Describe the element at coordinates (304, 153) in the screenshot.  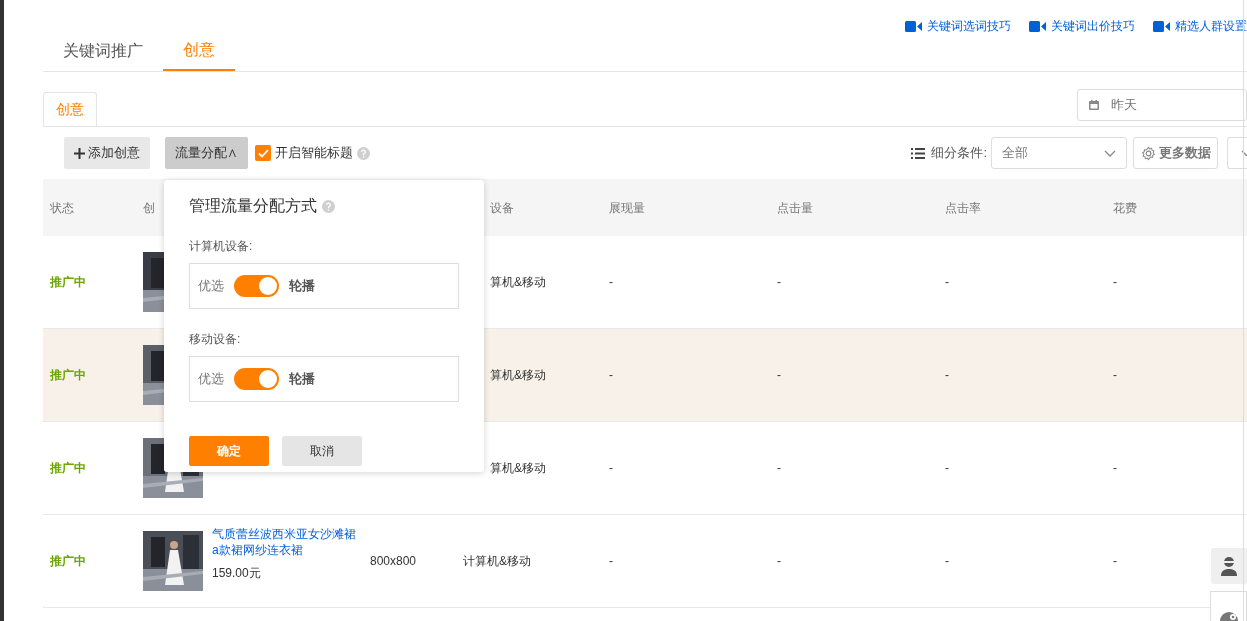
I see `smart-title-checkbox: 开启智能标题` at that location.